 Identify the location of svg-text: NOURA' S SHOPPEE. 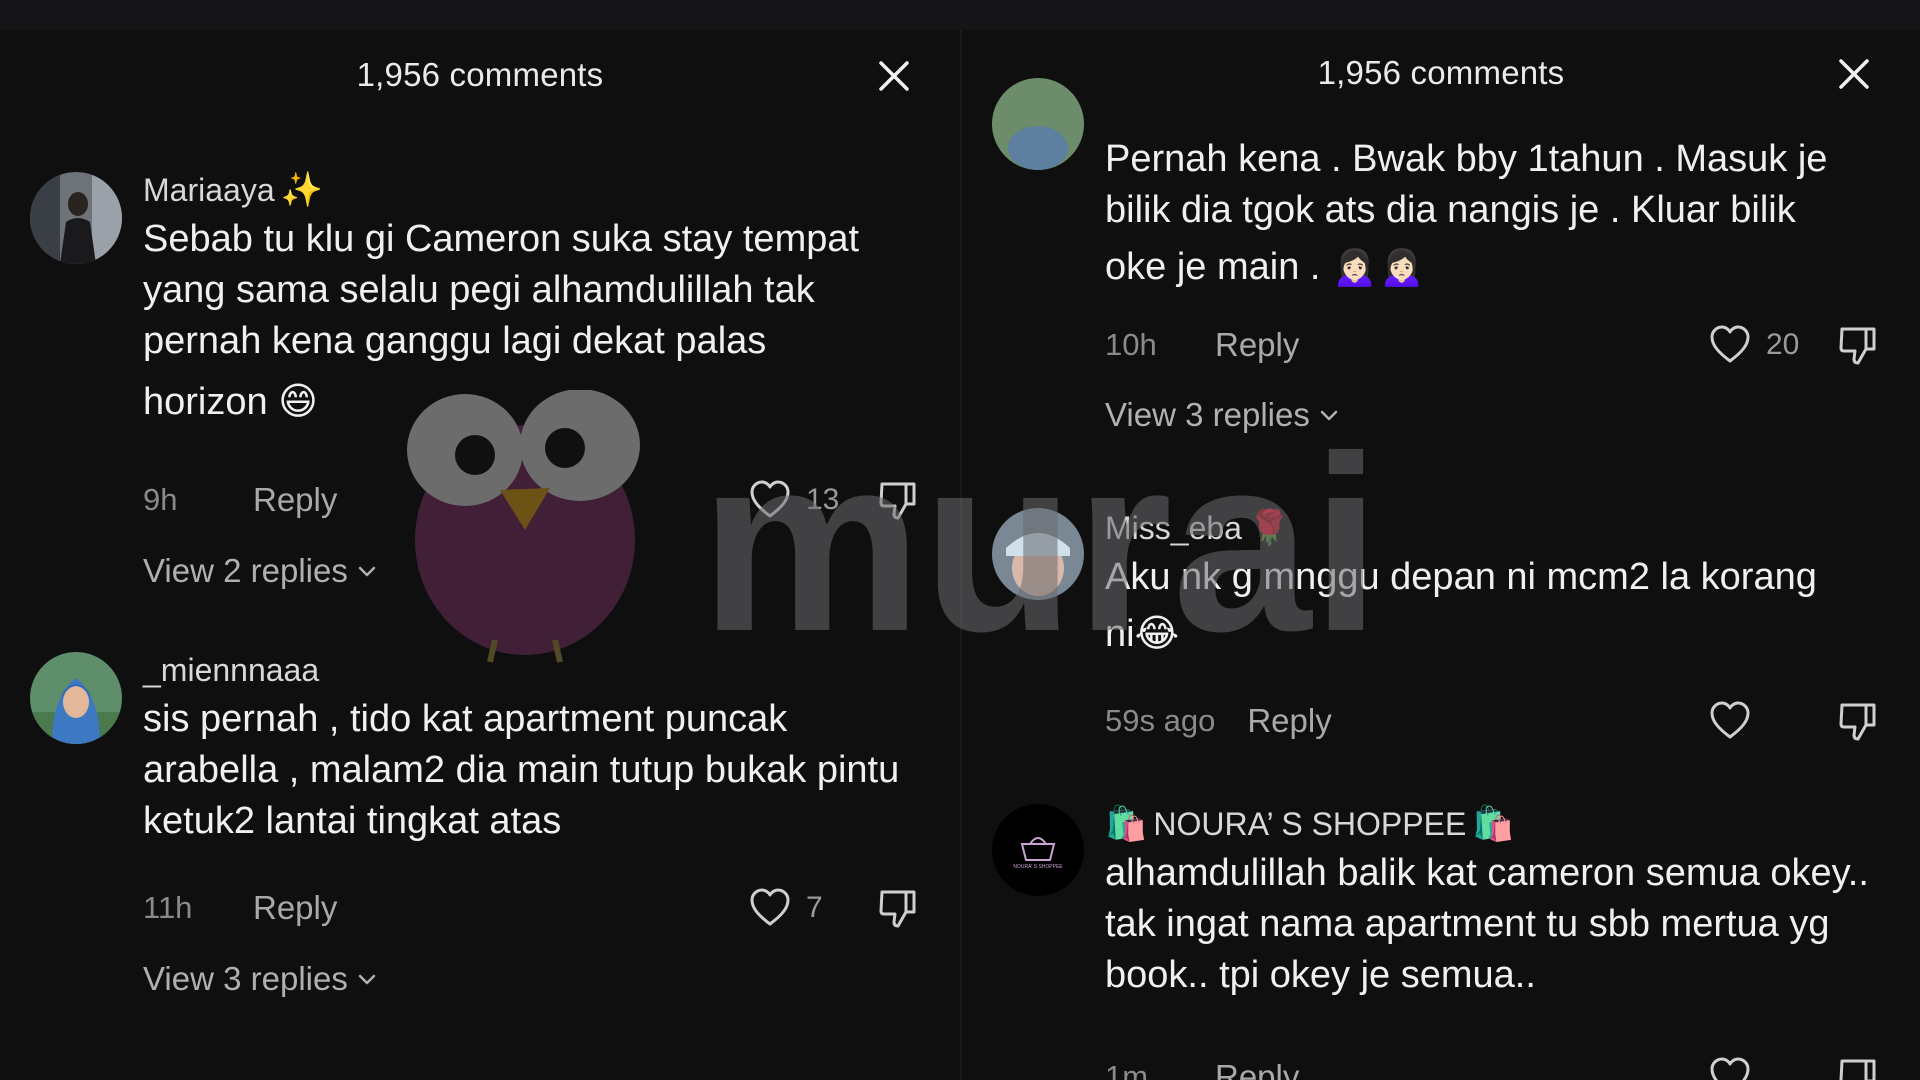
(1038, 867).